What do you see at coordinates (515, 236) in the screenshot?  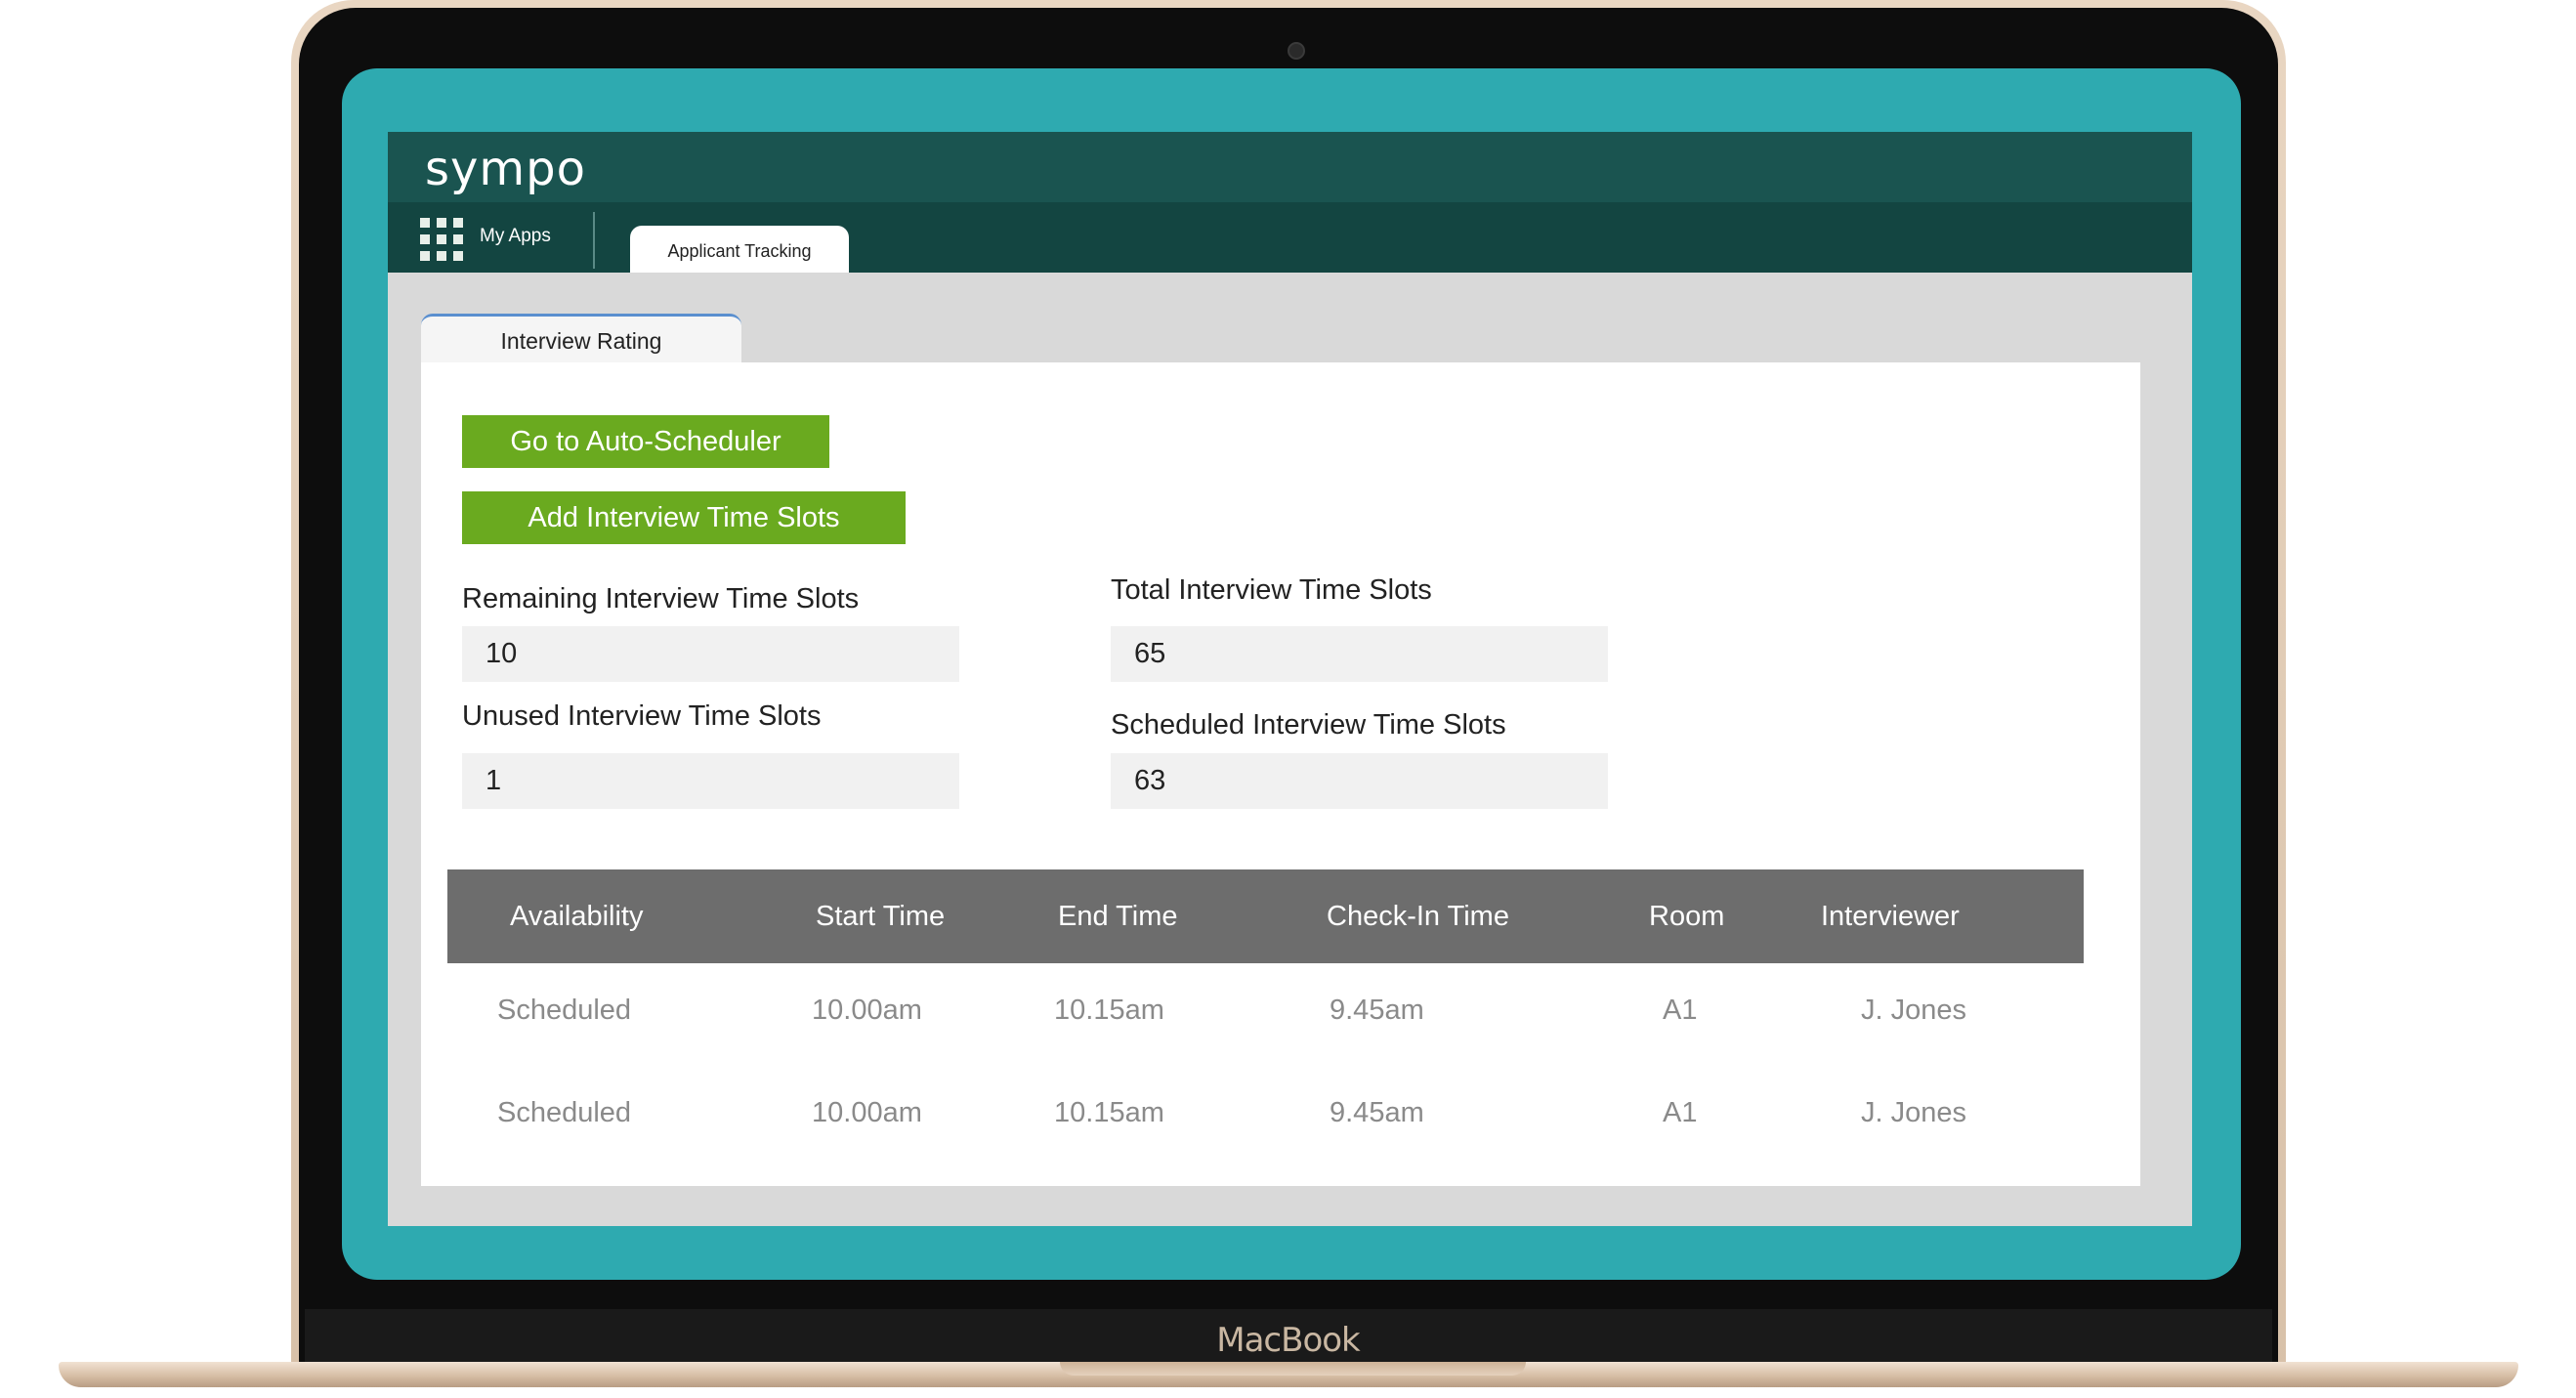 I see `my-apps-link: My Apps` at bounding box center [515, 236].